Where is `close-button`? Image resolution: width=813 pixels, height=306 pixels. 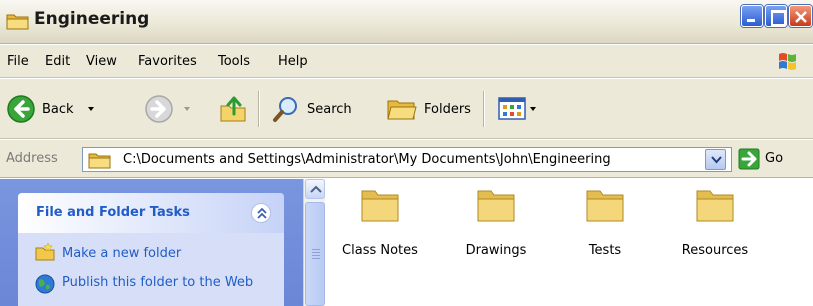
close-button is located at coordinates (800, 16).